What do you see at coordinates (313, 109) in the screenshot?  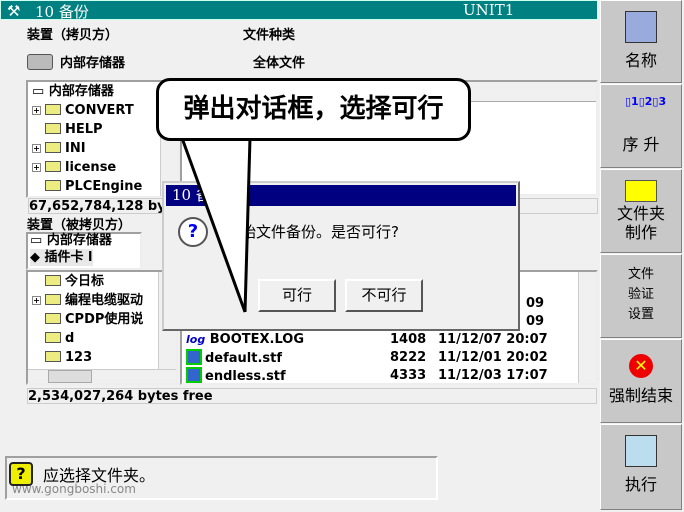 I see `callout-annotation: 弹出对话框，选择可行` at bounding box center [313, 109].